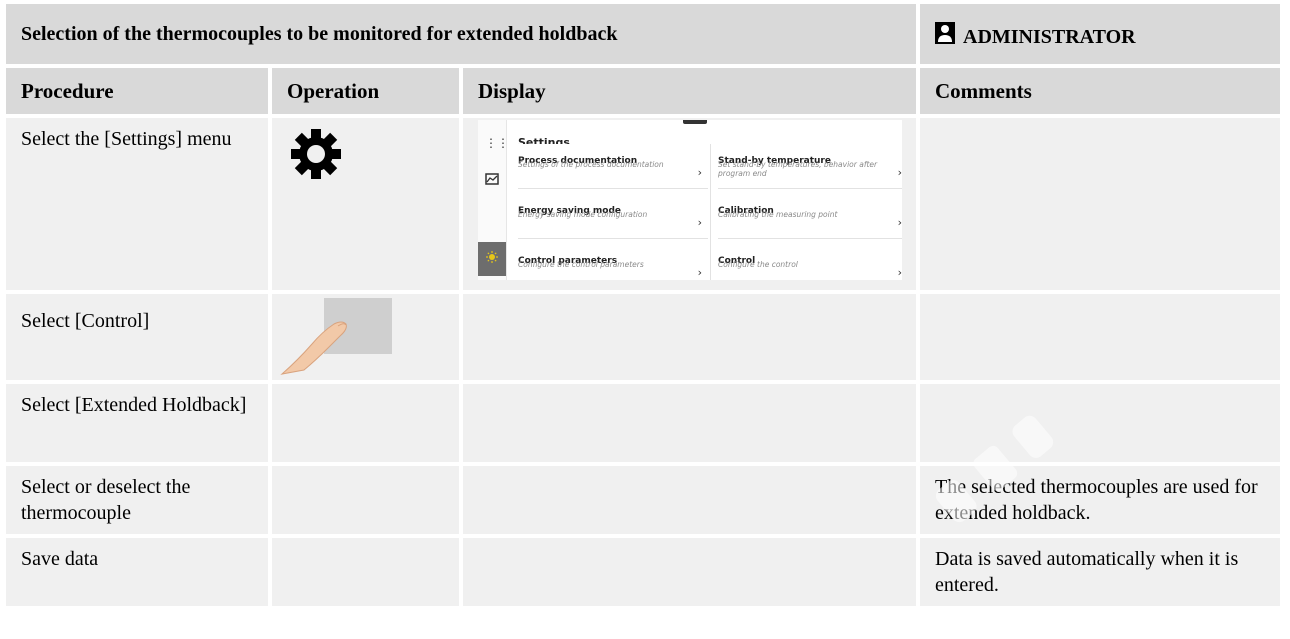 This screenshot has width=1290, height=639. Describe the element at coordinates (778, 214) in the screenshot. I see `tile-subtitle: Calibrating the measuring point` at that location.